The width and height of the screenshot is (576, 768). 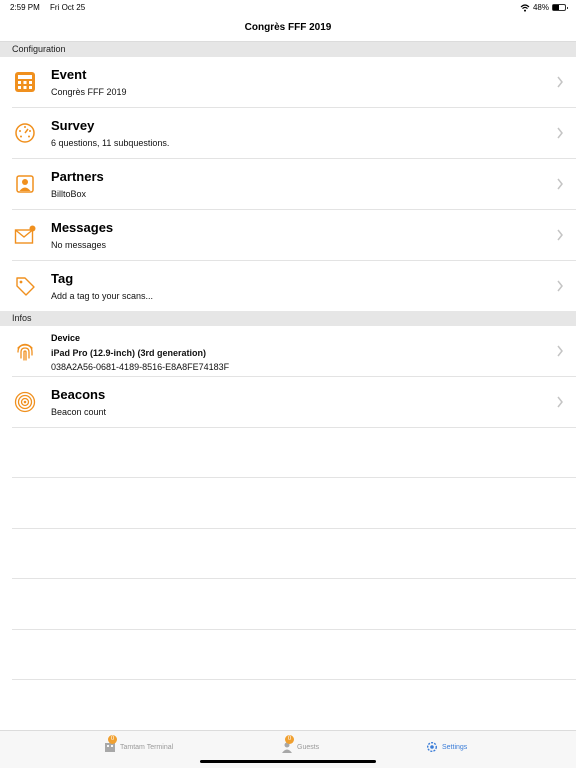 I want to click on tab-label: Tamtam Terminal, so click(x=147, y=747).